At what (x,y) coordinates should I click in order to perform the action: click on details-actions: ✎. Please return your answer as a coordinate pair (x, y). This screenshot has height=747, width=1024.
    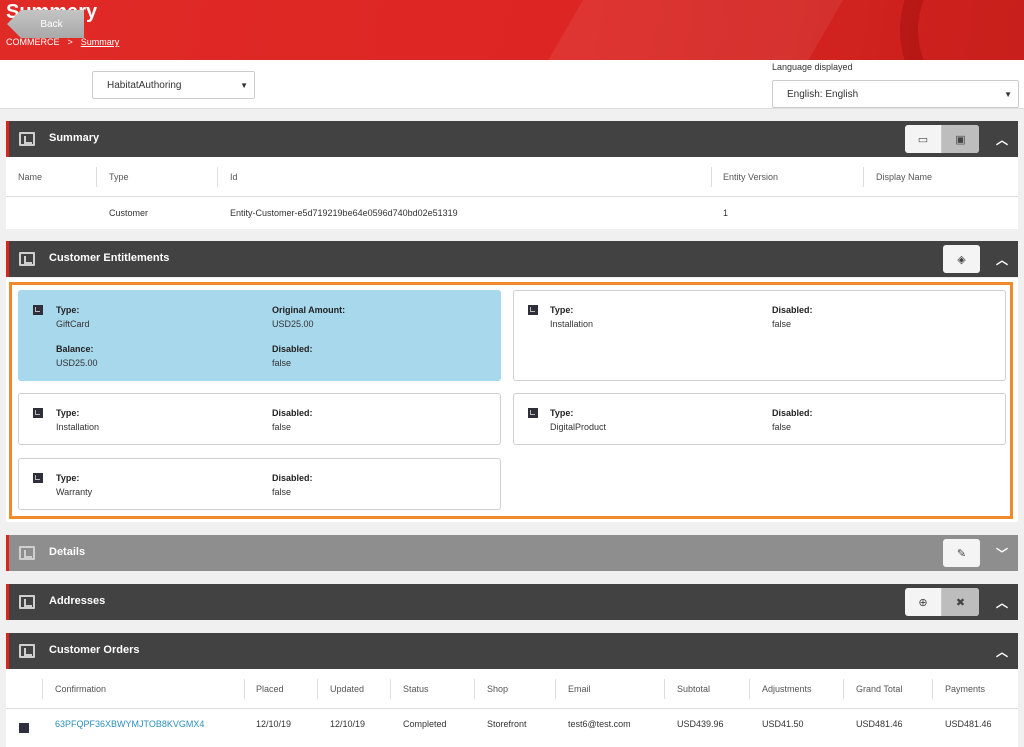
    Looking at the image, I should click on (961, 553).